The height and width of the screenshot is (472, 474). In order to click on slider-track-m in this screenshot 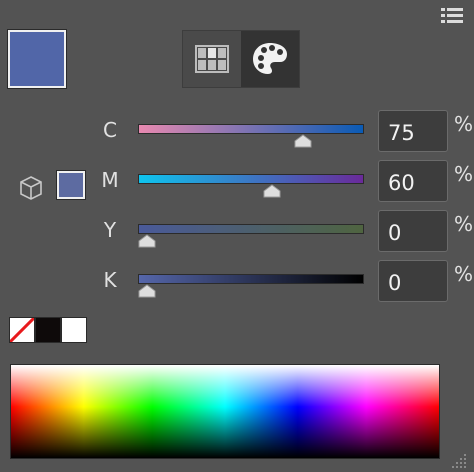, I will do `click(251, 179)`.